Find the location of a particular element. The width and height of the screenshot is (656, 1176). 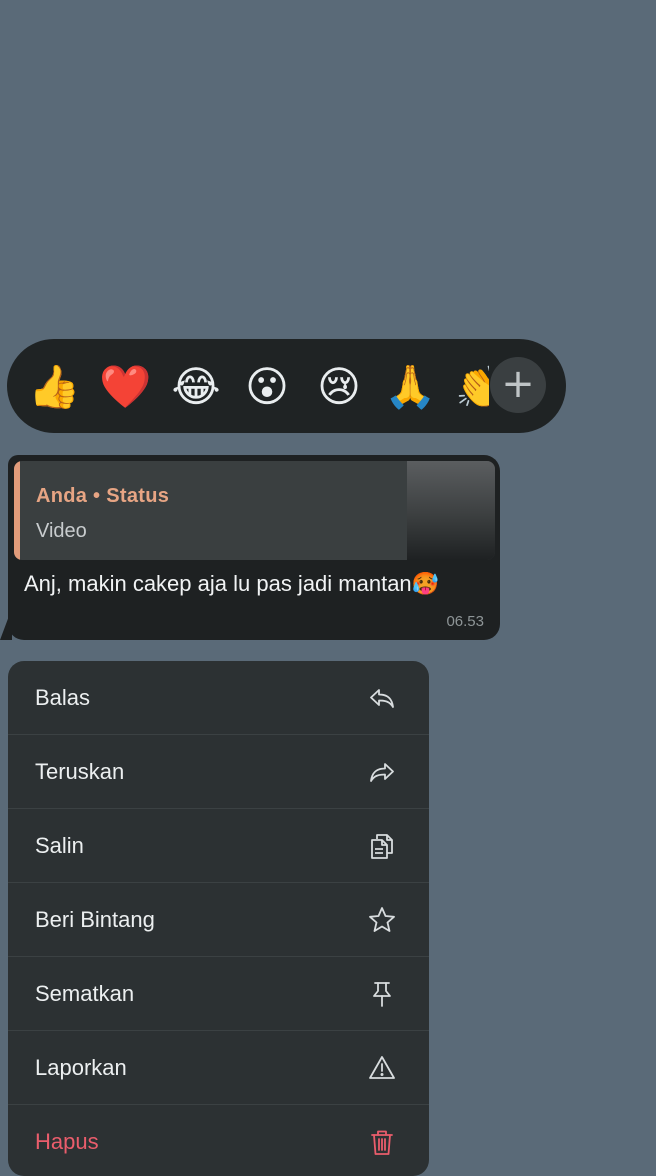

menu-item-label: Beri Bintang is located at coordinates (95, 919).